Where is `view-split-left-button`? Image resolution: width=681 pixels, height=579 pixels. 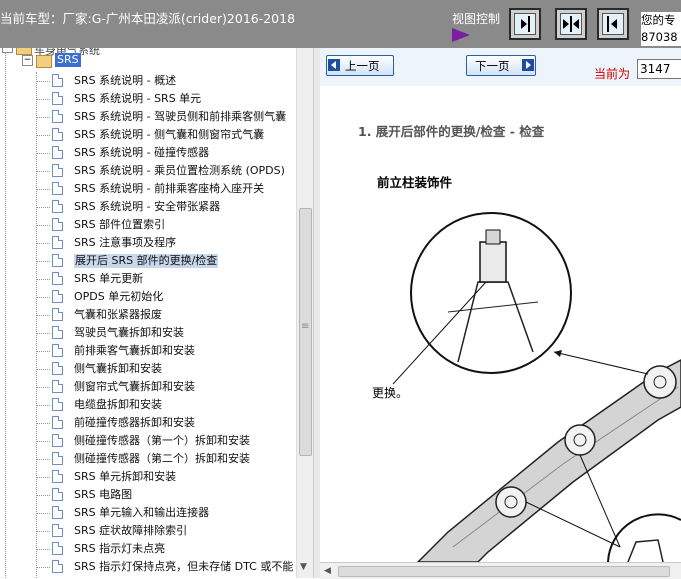
view-split-left-button is located at coordinates (613, 24).